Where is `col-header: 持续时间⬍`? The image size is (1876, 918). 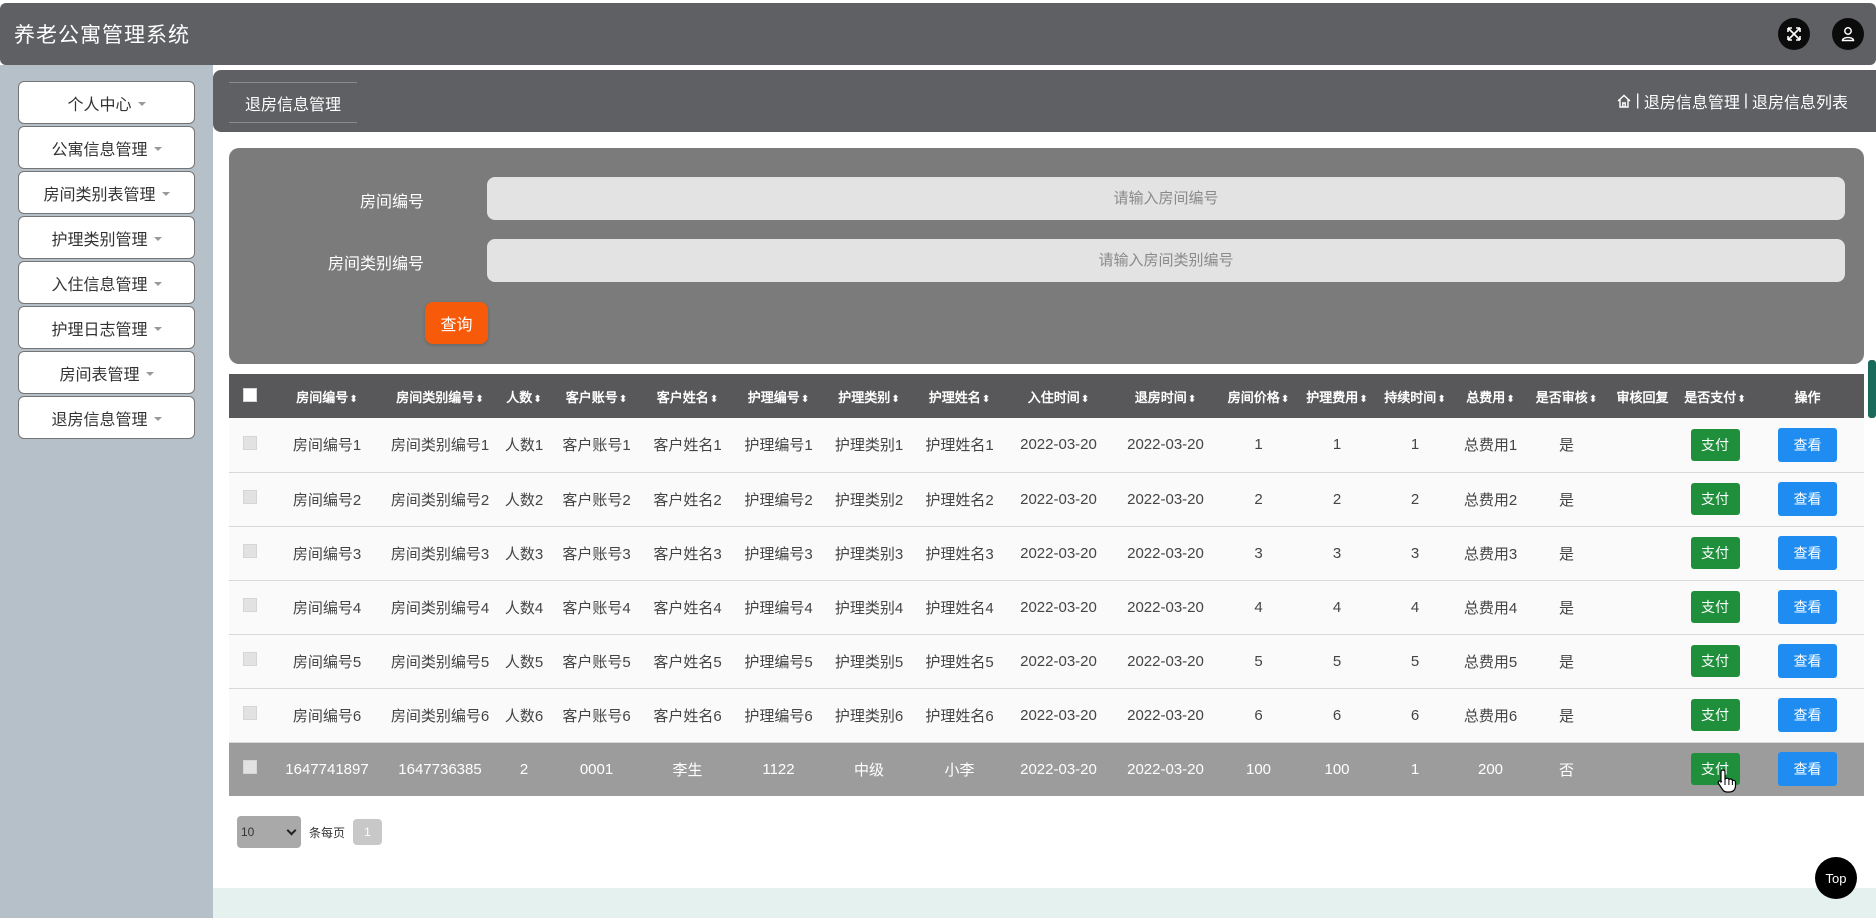
col-header: 持续时间⬍ is located at coordinates (1415, 396).